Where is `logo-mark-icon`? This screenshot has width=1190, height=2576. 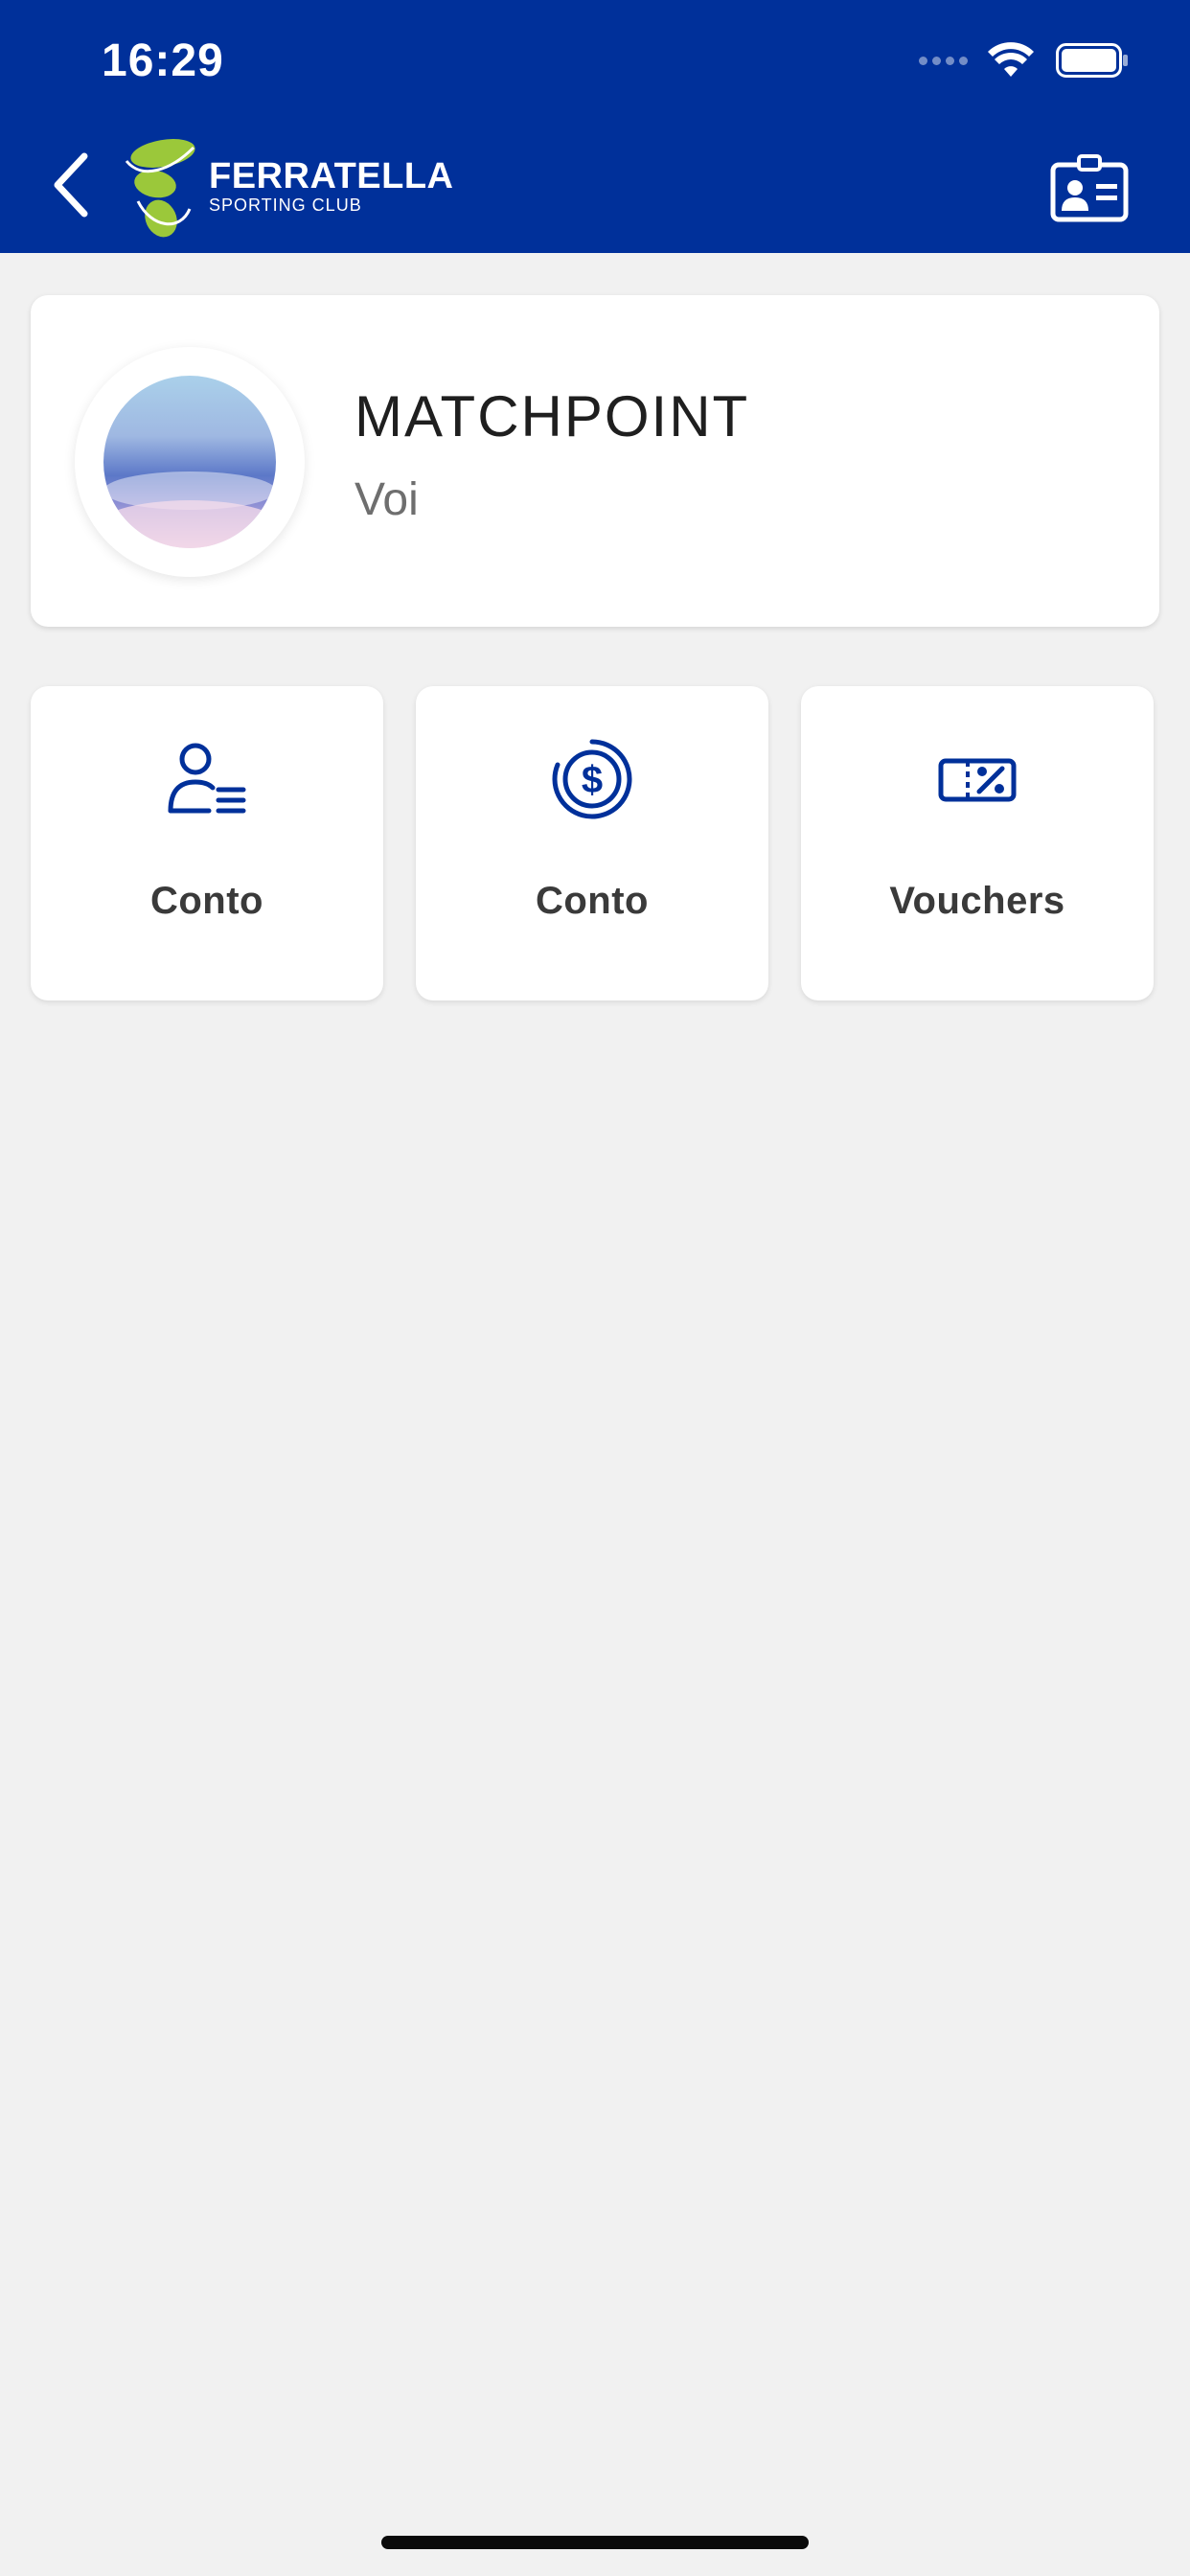 logo-mark-icon is located at coordinates (160, 188).